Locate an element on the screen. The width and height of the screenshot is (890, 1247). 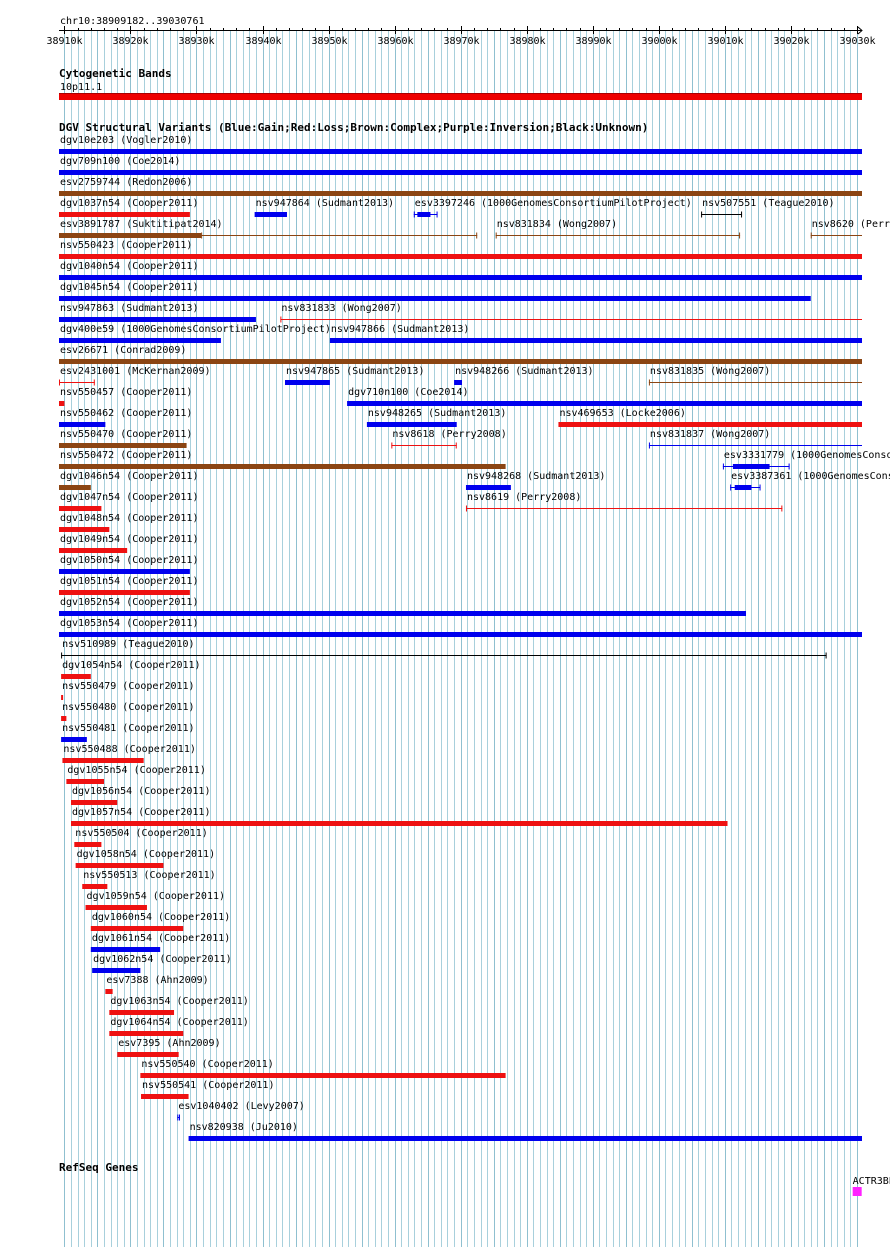
variant-label: nsv550480 (Cooper2011) is located at coordinates (128, 707).